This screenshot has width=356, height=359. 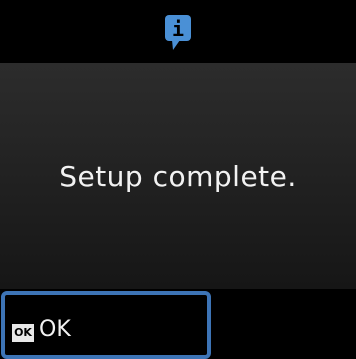 I want to click on ok-button-label: OK, so click(x=55, y=329).